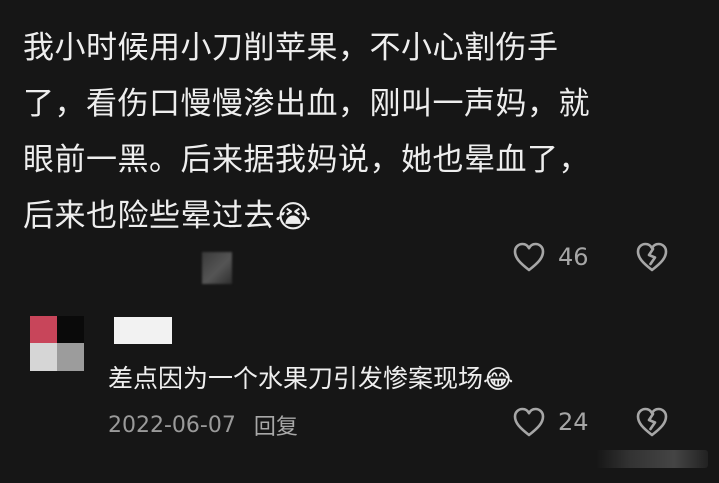 The width and height of the screenshot is (719, 483). Describe the element at coordinates (550, 257) in the screenshot. I see `main-like-button: 46` at that location.